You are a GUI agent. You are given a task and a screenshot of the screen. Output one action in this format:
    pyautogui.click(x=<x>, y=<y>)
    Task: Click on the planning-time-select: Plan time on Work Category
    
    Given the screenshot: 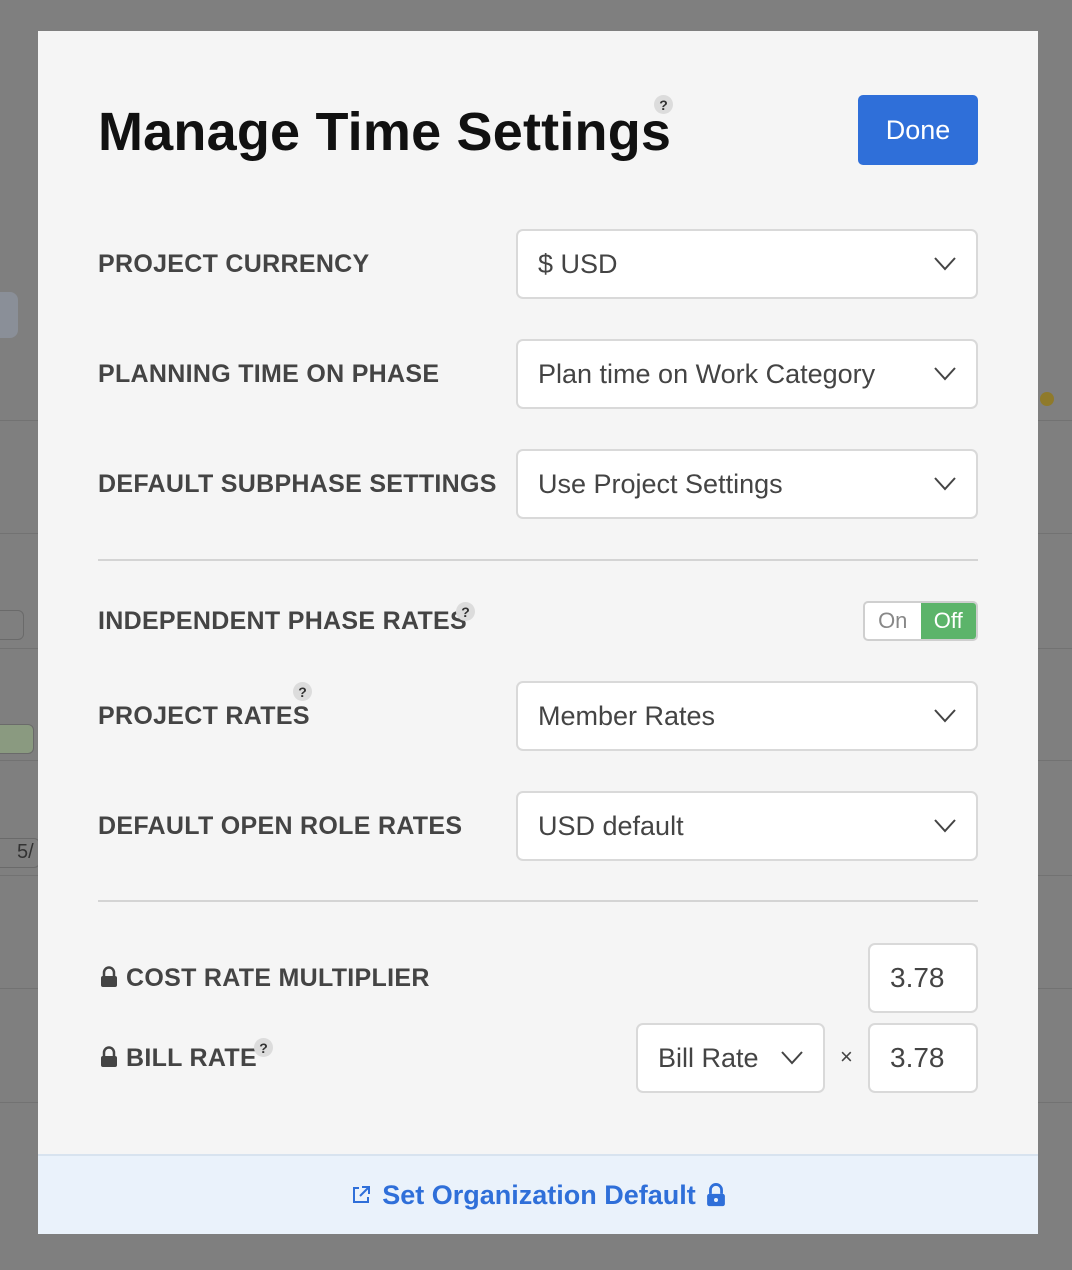 What is the action you would take?
    pyautogui.click(x=747, y=374)
    